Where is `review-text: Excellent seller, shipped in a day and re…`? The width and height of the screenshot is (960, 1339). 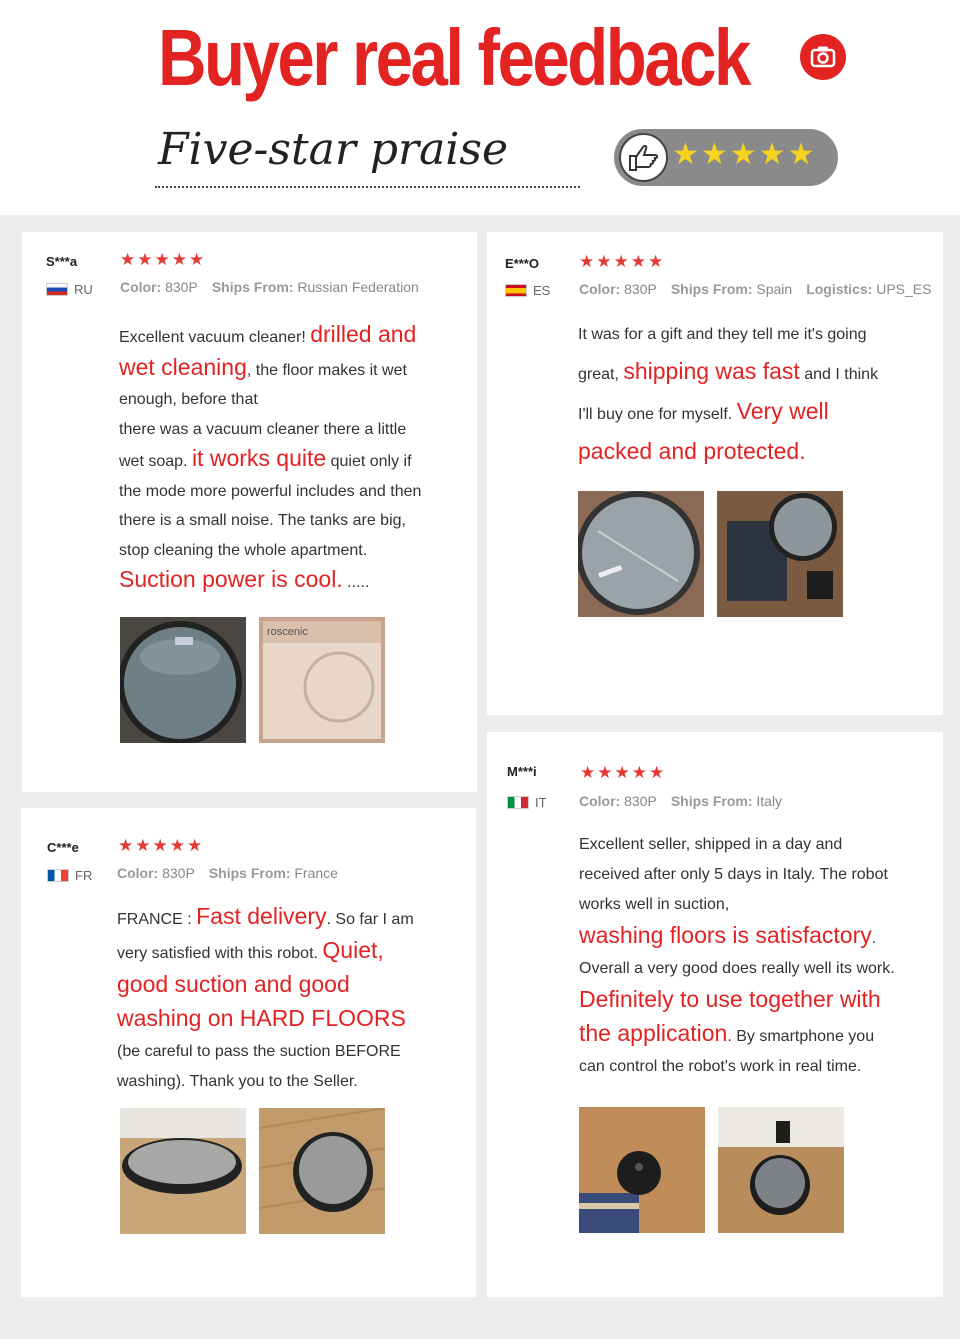 review-text: Excellent seller, shipped in a day and re… is located at coordinates (737, 956).